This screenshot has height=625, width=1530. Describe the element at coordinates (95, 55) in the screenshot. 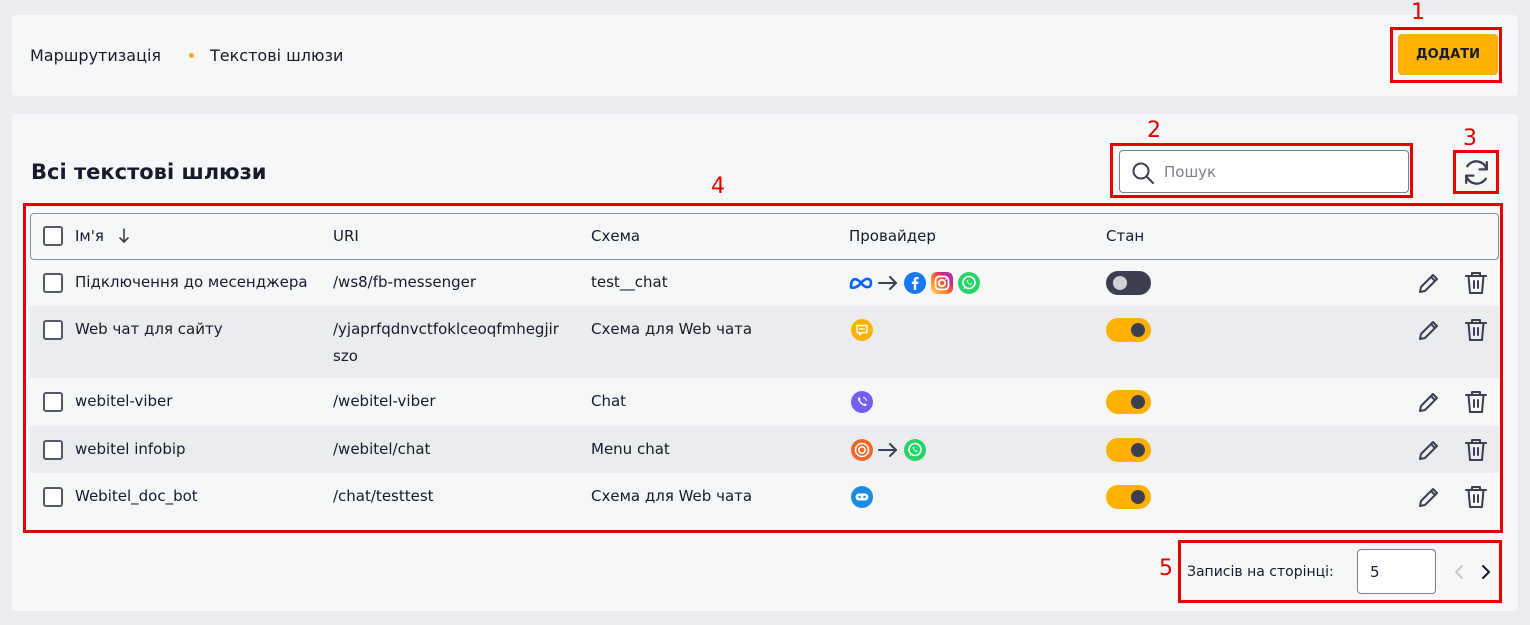

I see `breadcrumb-routing: Маршрутизація` at that location.